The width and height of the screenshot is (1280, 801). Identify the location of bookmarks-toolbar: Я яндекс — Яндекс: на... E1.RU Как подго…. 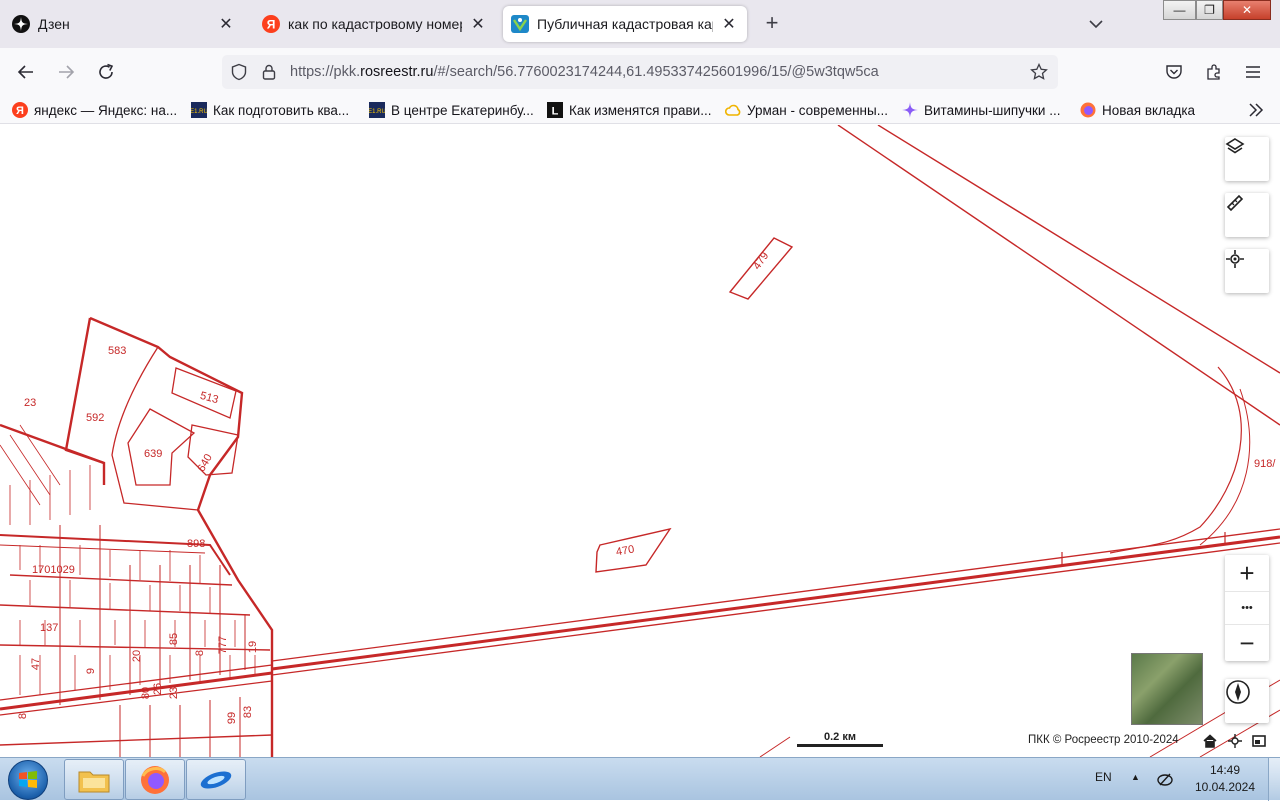
(640, 110).